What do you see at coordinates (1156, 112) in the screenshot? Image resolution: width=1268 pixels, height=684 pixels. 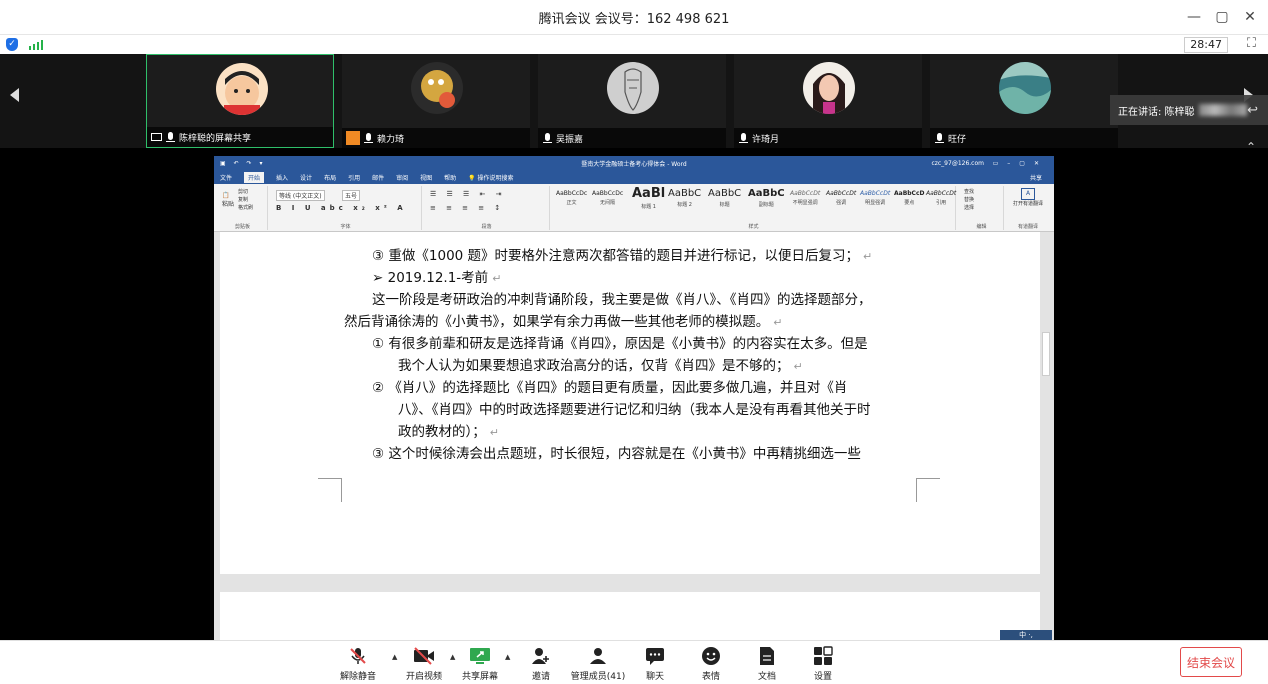 I see `speaking-label: 正在讲话: 陈梓聪` at bounding box center [1156, 112].